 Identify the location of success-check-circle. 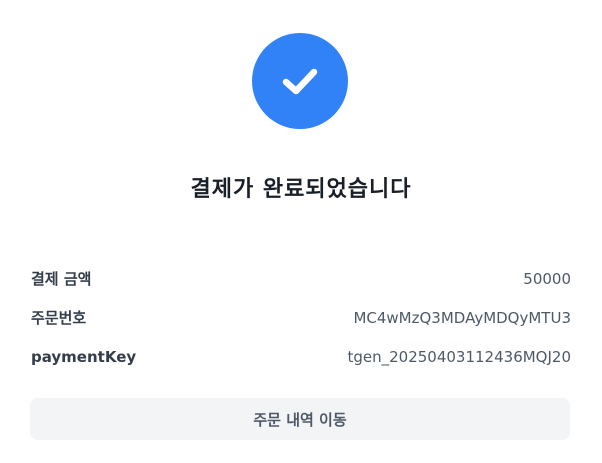
(300, 81).